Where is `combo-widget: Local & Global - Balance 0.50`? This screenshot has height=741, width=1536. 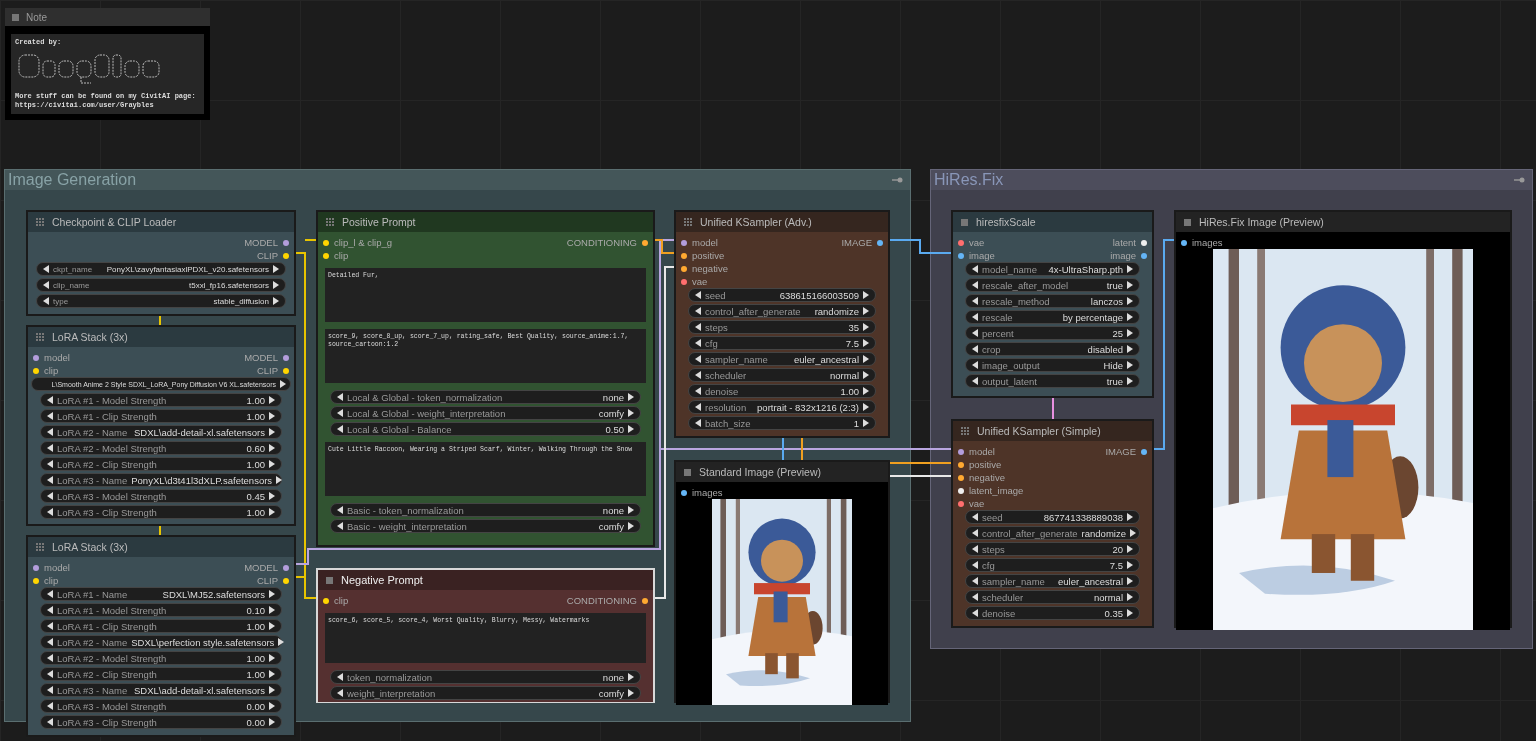 combo-widget: Local & Global - Balance 0.50 is located at coordinates (485, 429).